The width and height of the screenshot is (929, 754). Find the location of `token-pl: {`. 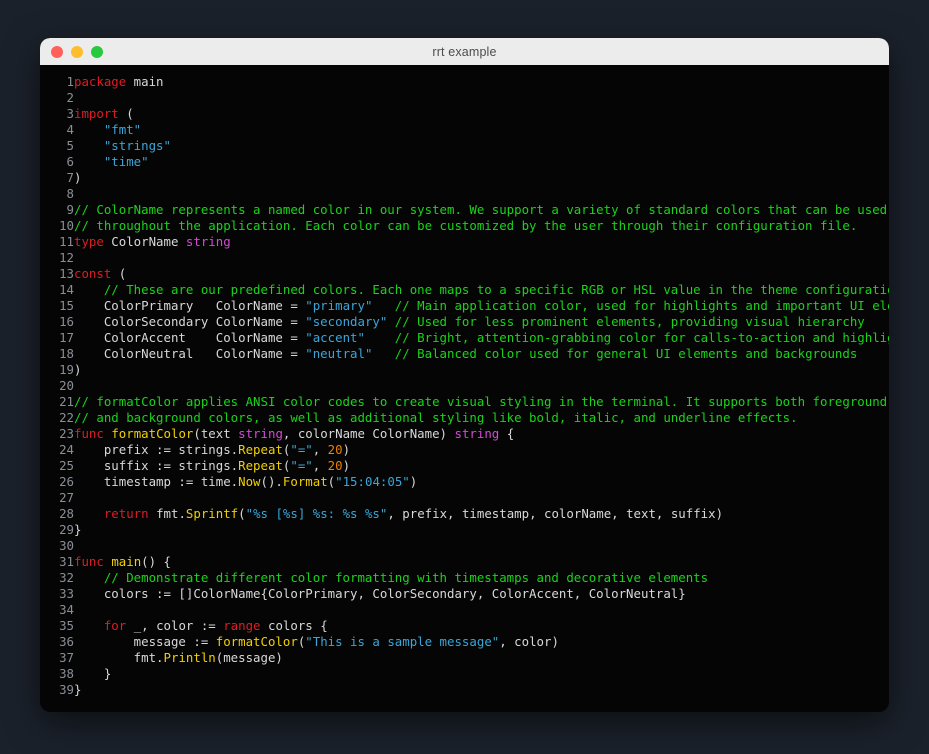

token-pl: { is located at coordinates (507, 433).